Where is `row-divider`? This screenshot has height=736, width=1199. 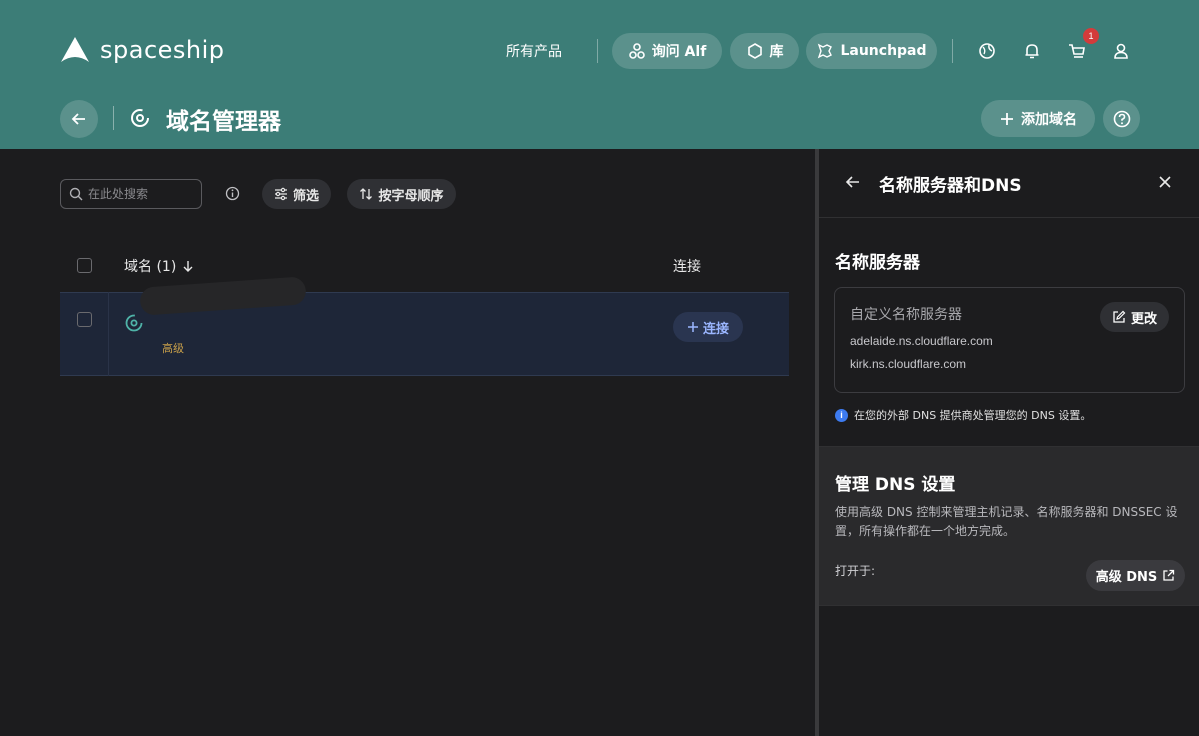 row-divider is located at coordinates (108, 334).